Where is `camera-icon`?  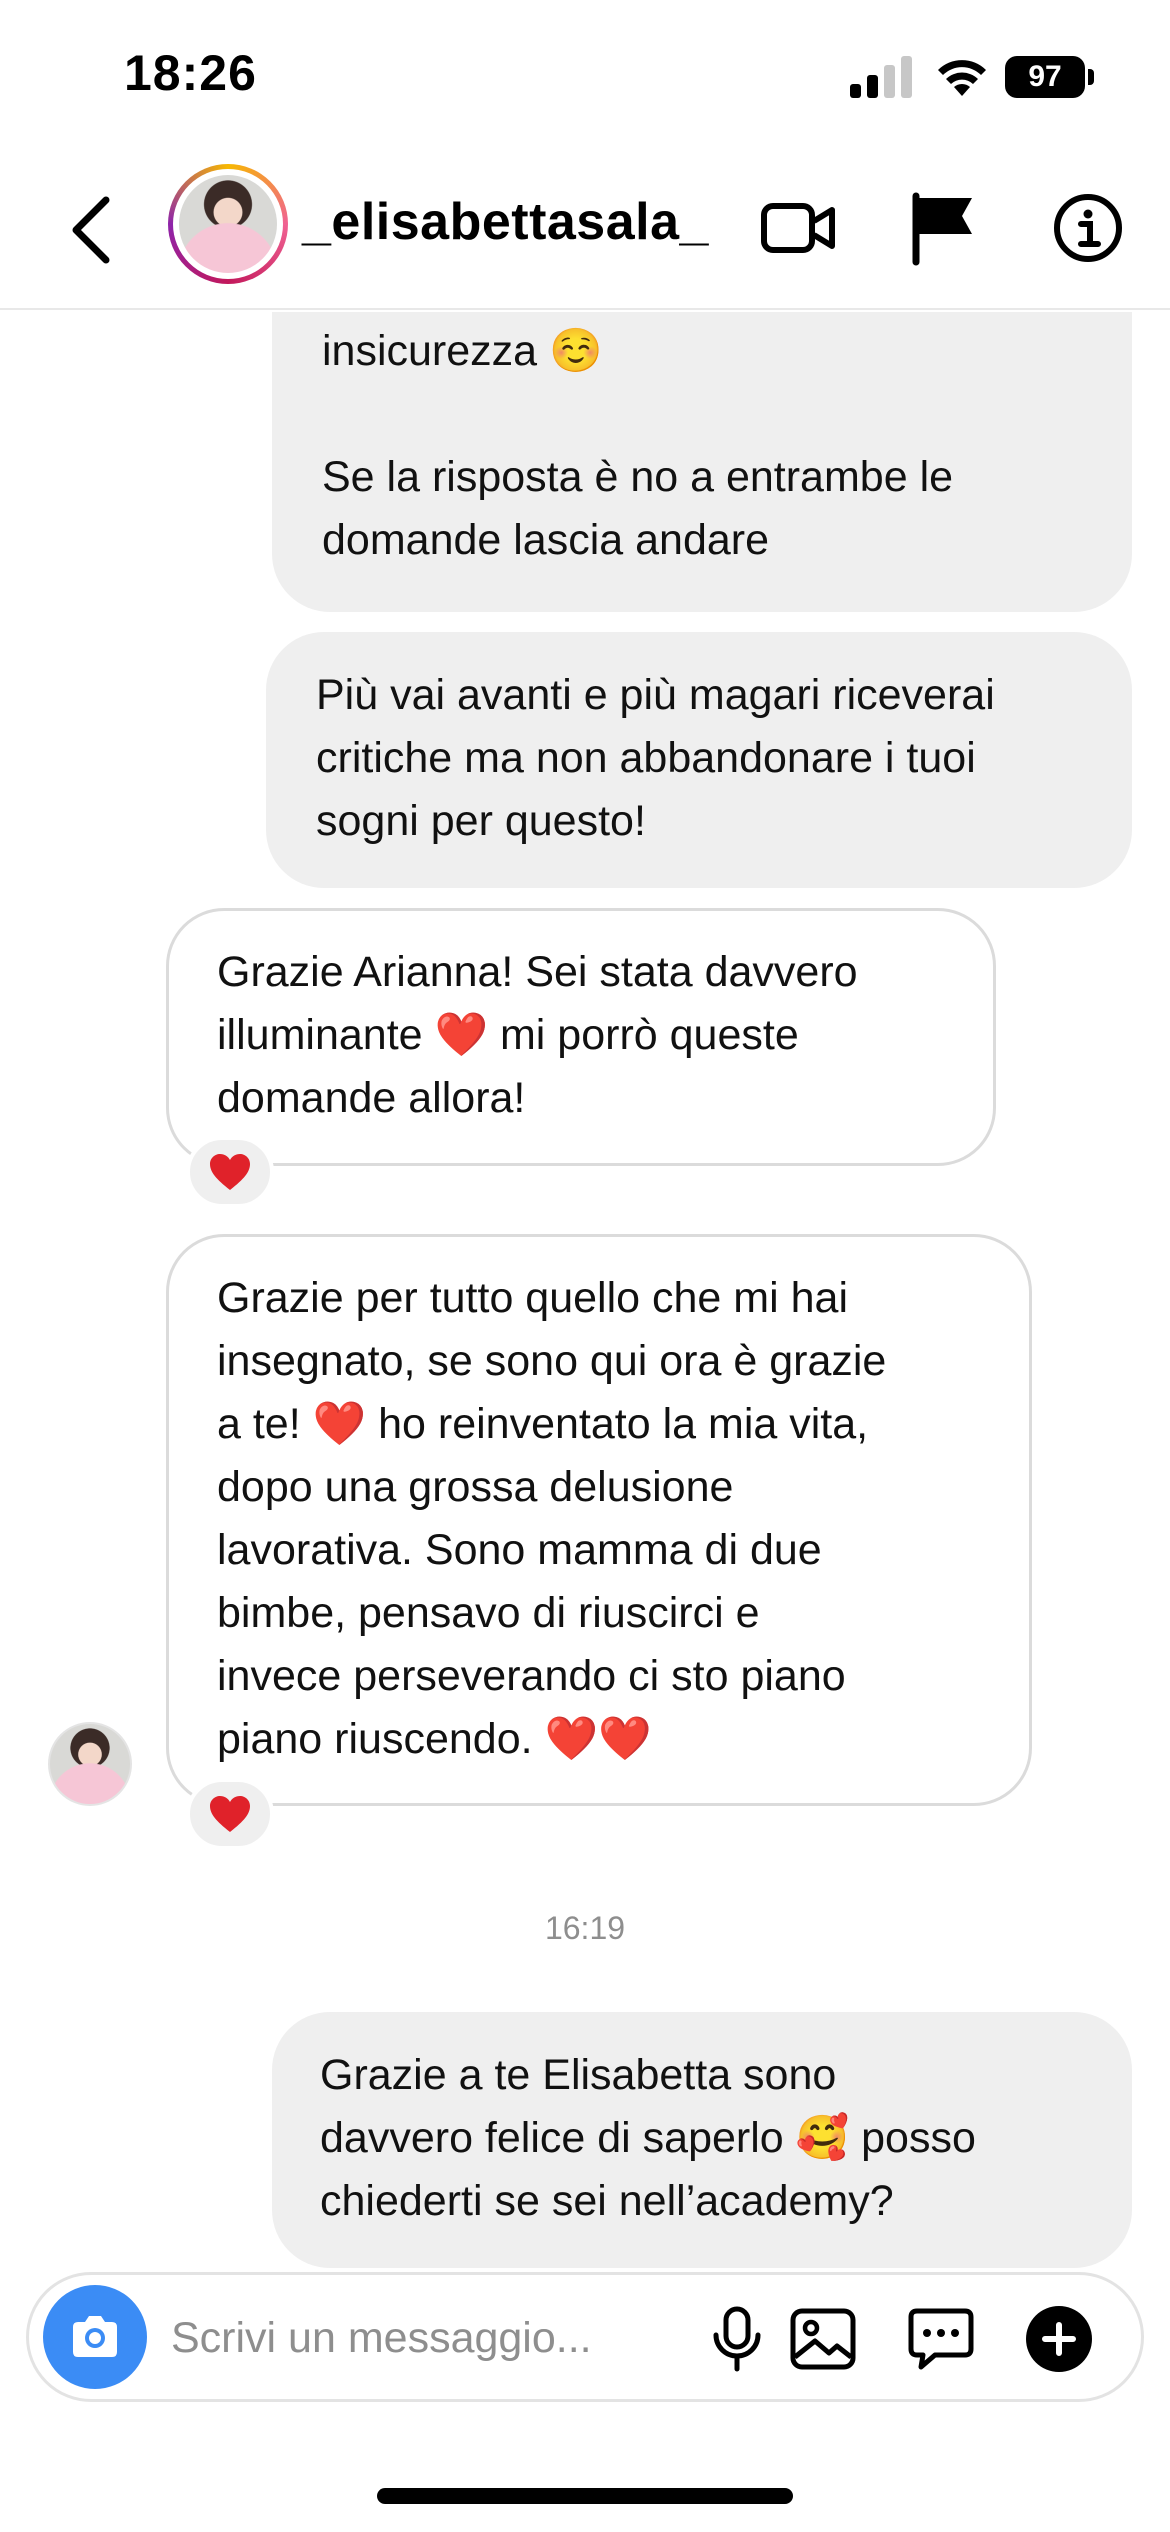
camera-icon is located at coordinates (95, 2336).